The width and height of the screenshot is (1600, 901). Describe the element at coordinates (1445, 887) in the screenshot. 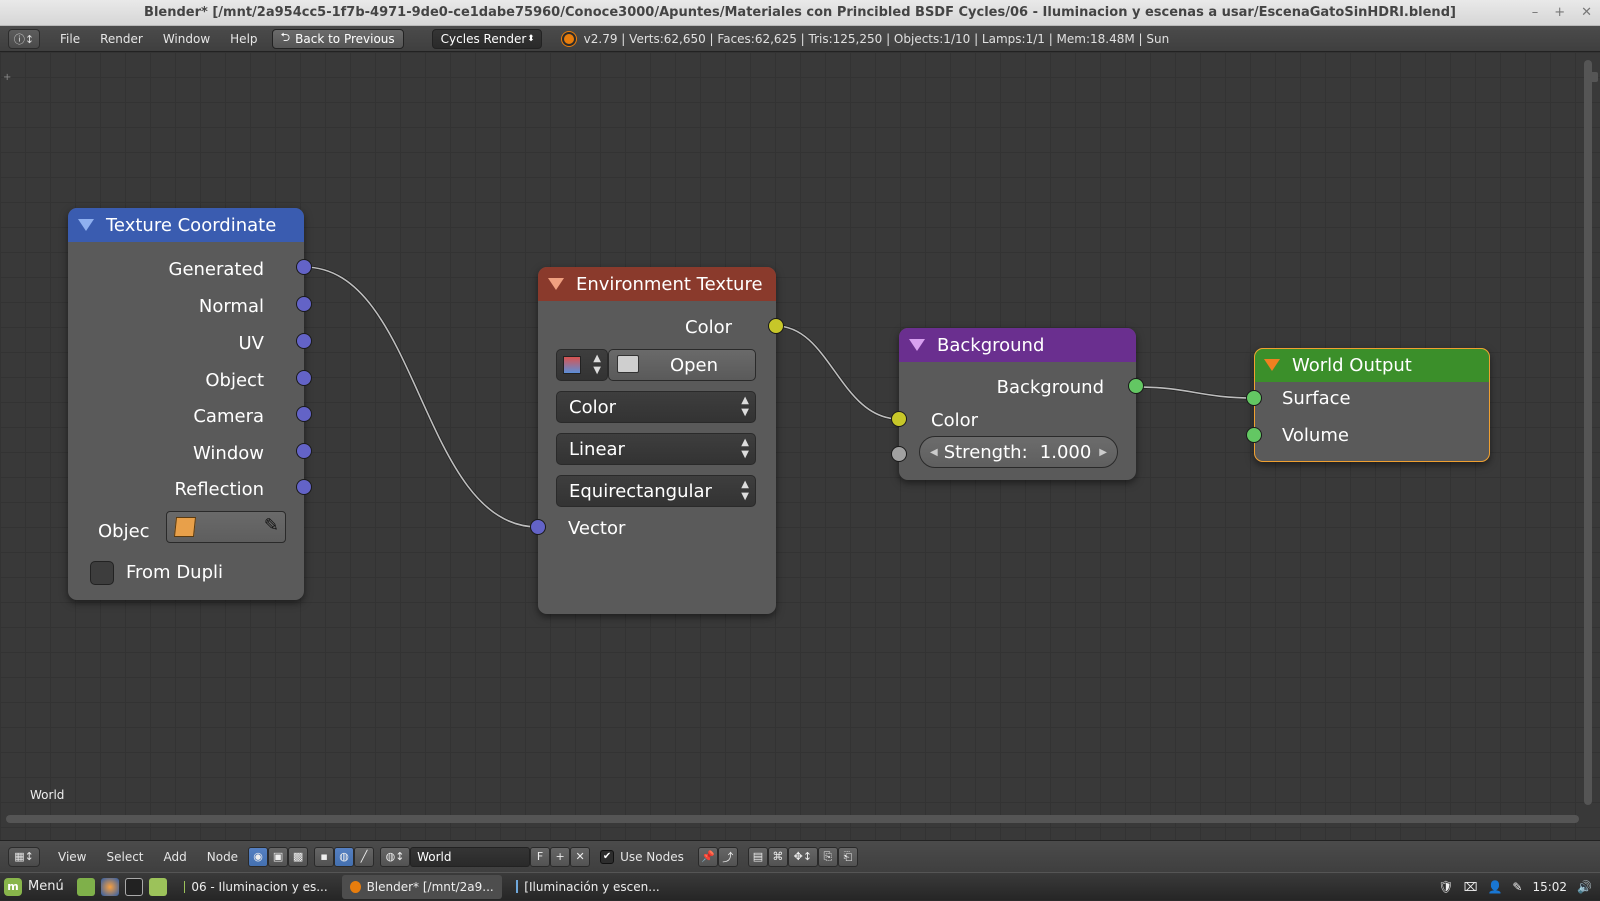

I see `shield-icon: 🛡` at that location.